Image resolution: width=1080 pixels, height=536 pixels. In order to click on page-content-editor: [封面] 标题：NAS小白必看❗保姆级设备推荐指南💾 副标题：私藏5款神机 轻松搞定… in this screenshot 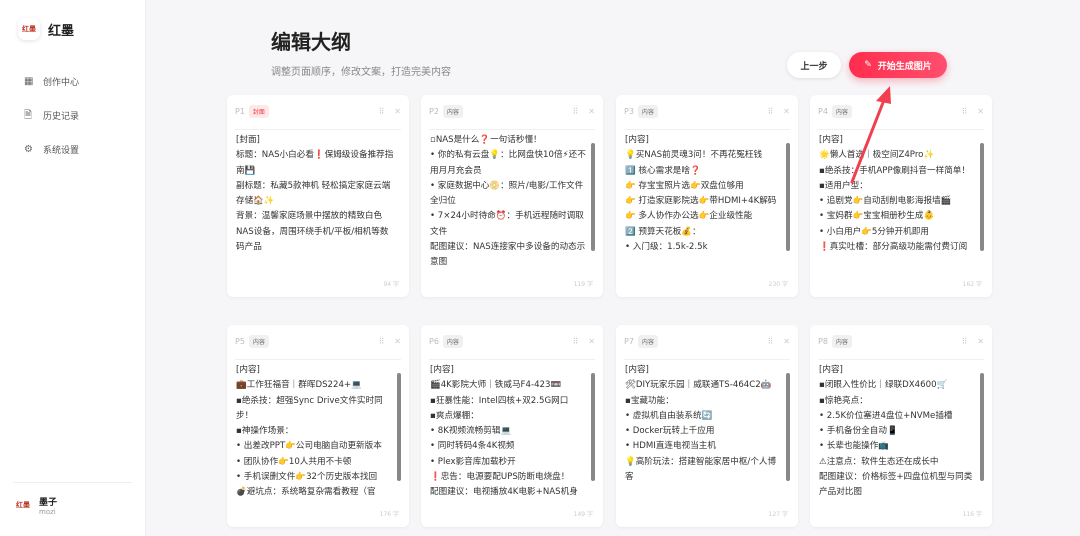, I will do `click(315, 204)`.